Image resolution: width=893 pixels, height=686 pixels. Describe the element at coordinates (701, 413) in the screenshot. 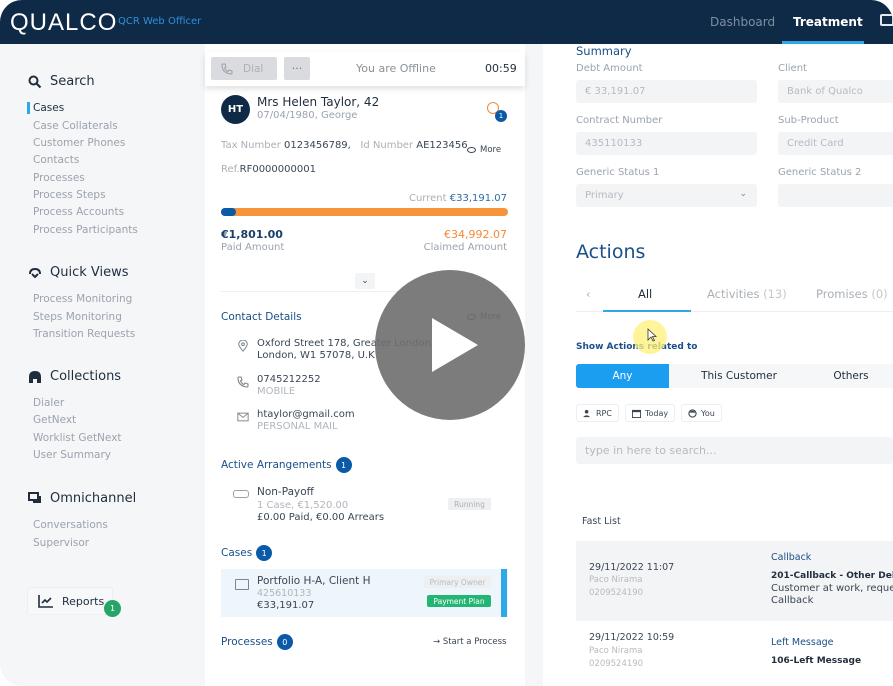

I see `chip-you: You` at that location.